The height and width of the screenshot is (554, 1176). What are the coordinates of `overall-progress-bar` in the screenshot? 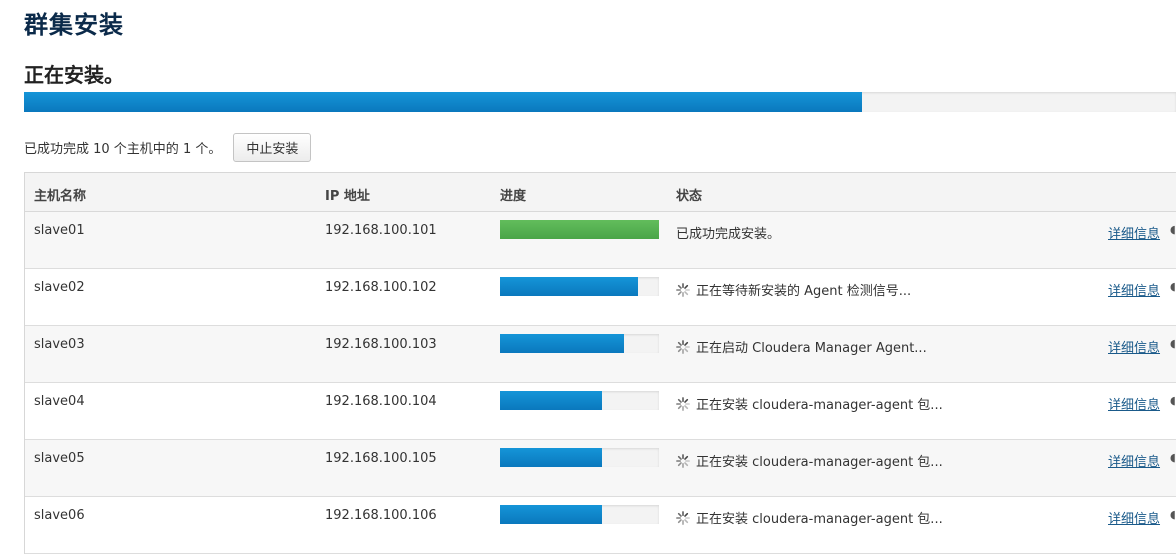 It's located at (600, 102).